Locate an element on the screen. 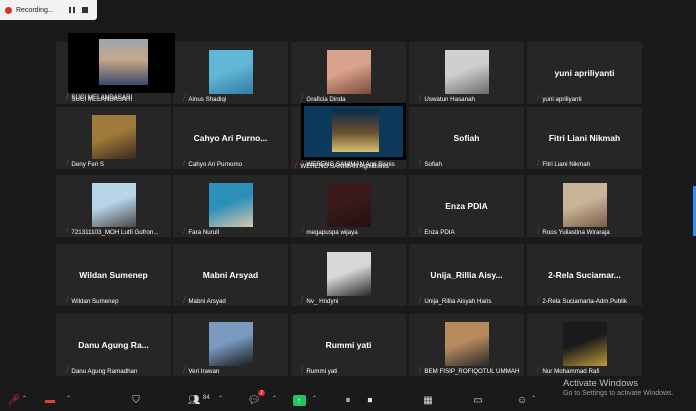 This screenshot has height=411, width=696. recording-dot-icon is located at coordinates (8, 10).